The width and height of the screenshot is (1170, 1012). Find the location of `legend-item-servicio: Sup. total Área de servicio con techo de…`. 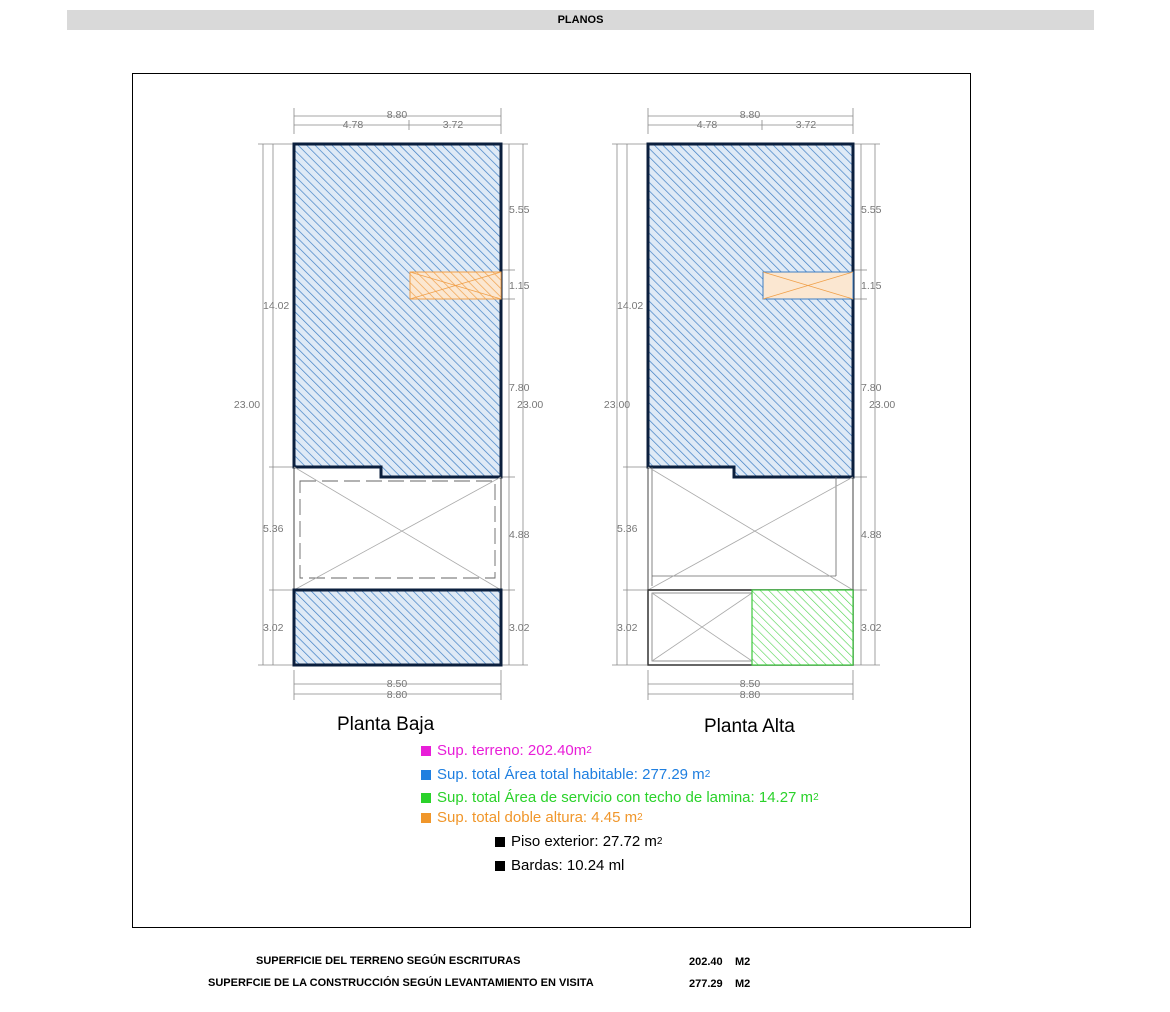

legend-item-servicio: Sup. total Área de servicio con techo de… is located at coordinates (620, 797).